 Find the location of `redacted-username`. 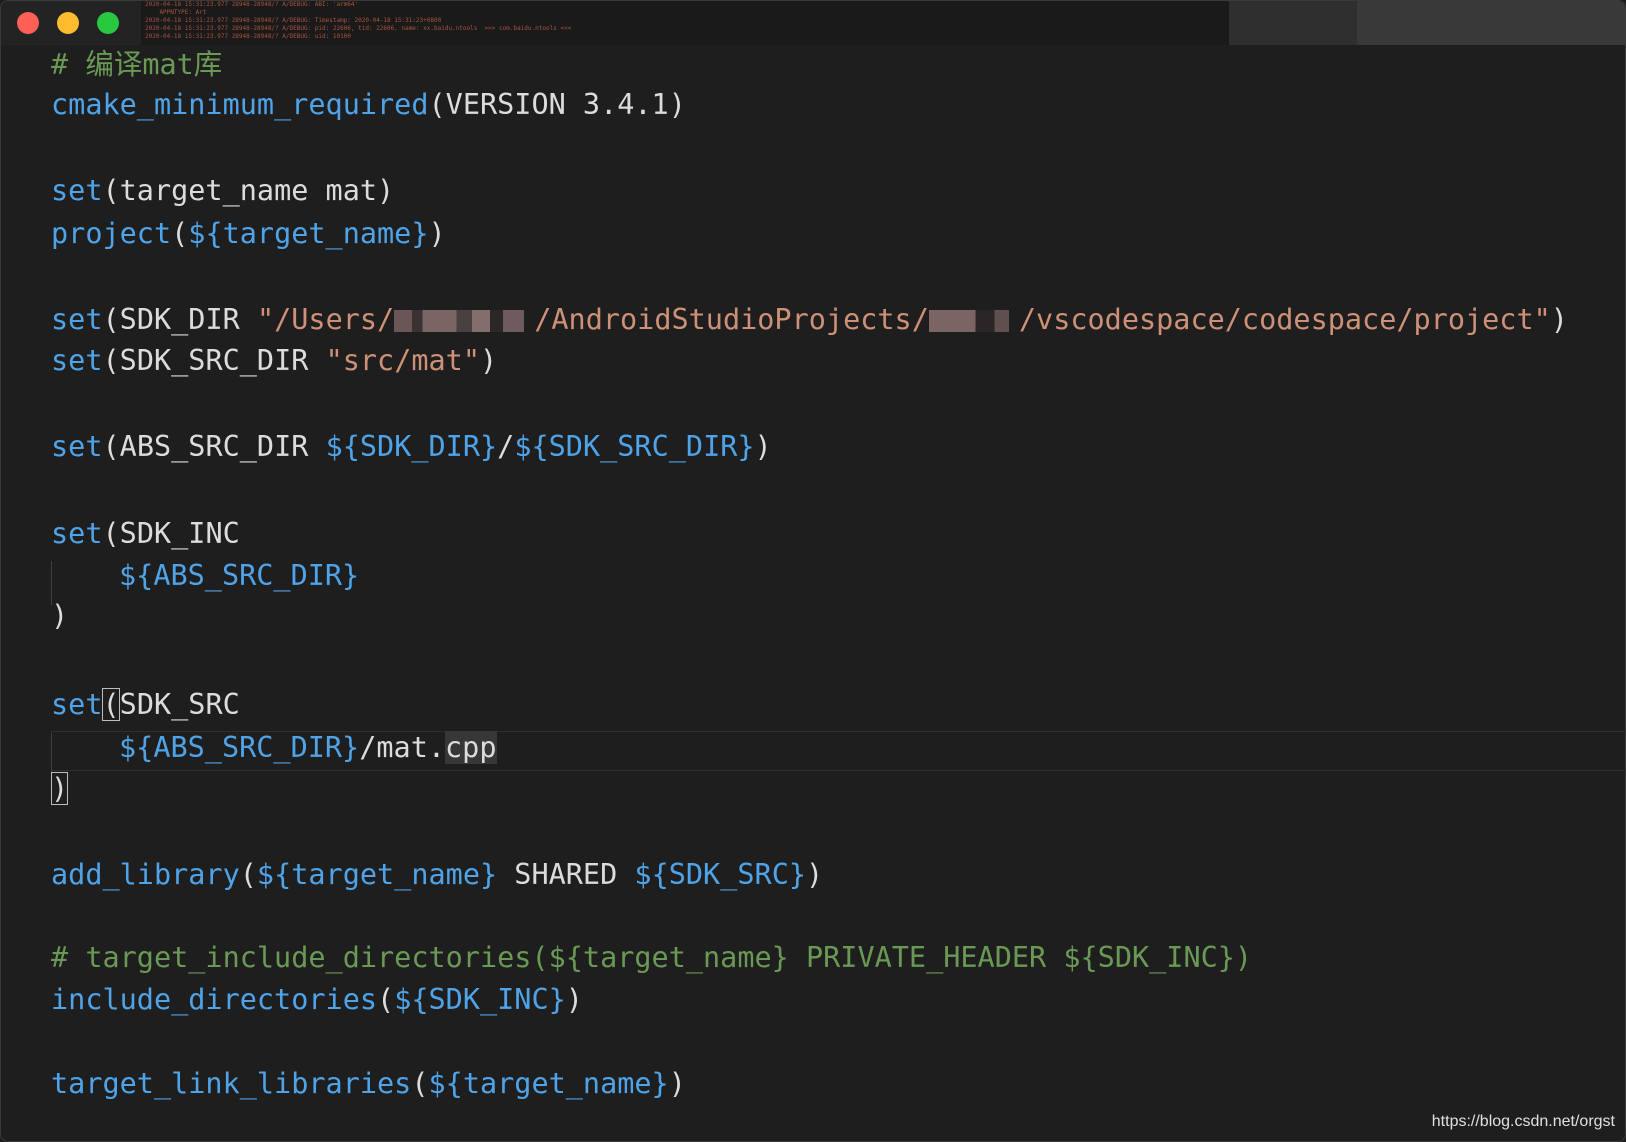

redacted-username is located at coordinates (459, 321).